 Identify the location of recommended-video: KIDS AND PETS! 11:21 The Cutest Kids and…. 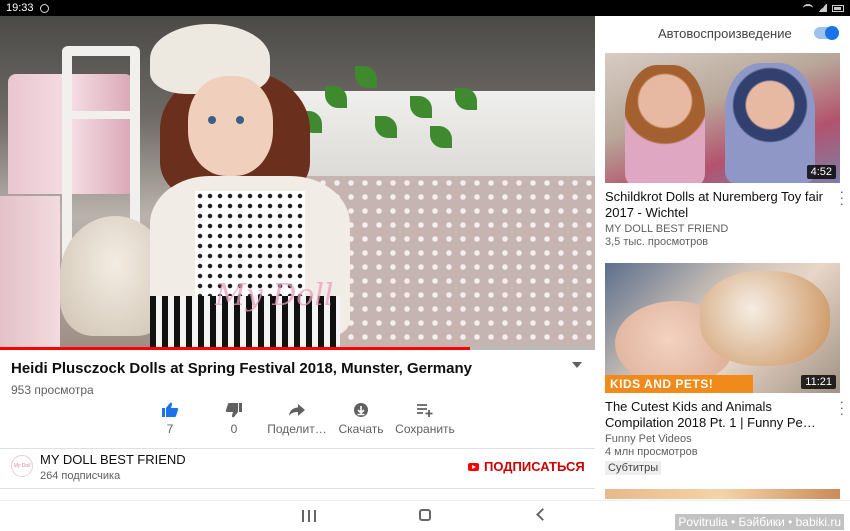
(724, 369).